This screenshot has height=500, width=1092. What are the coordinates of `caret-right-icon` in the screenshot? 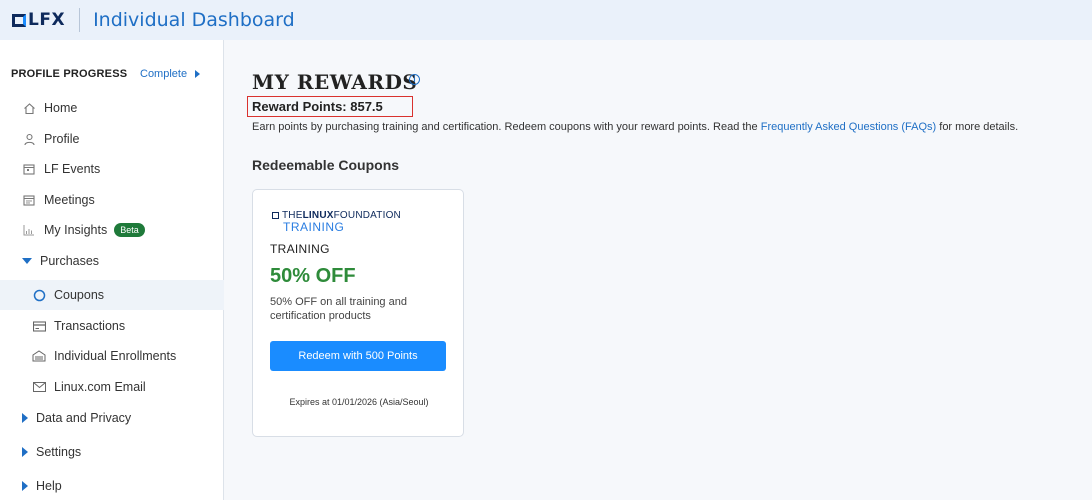 It's located at (198, 74).